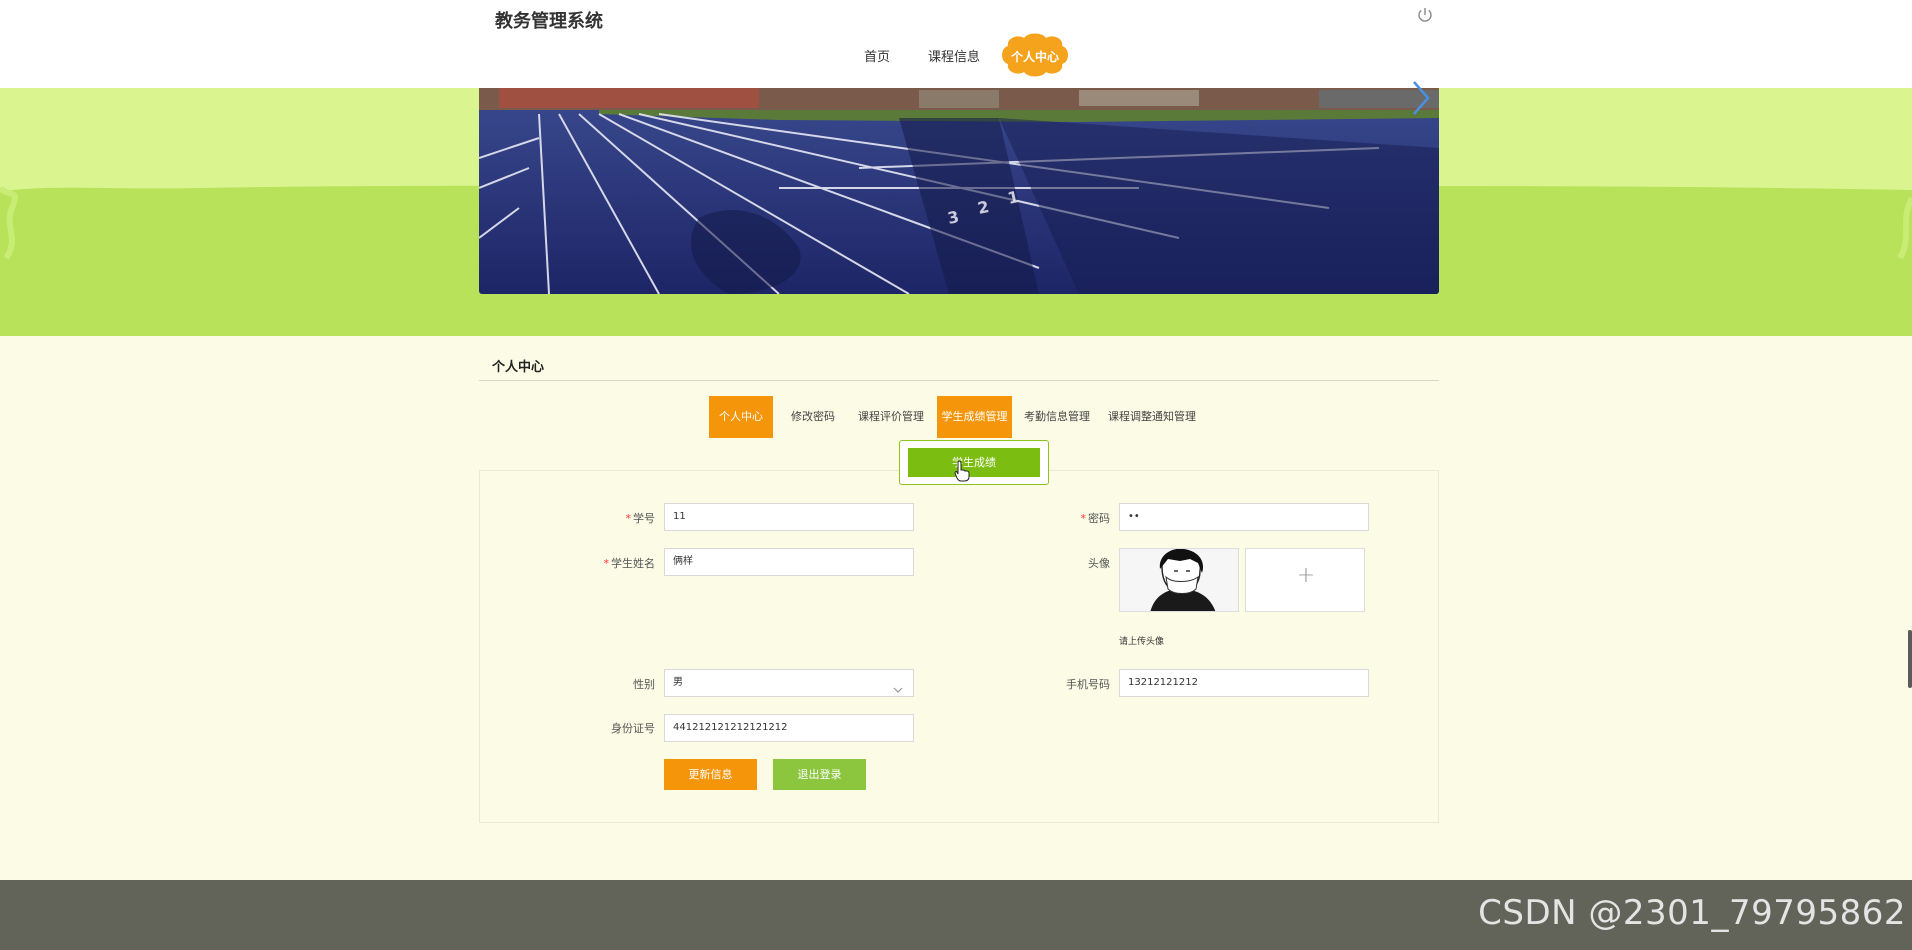 The height and width of the screenshot is (950, 1912). I want to click on site-title: 教务管理系统, so click(549, 21).